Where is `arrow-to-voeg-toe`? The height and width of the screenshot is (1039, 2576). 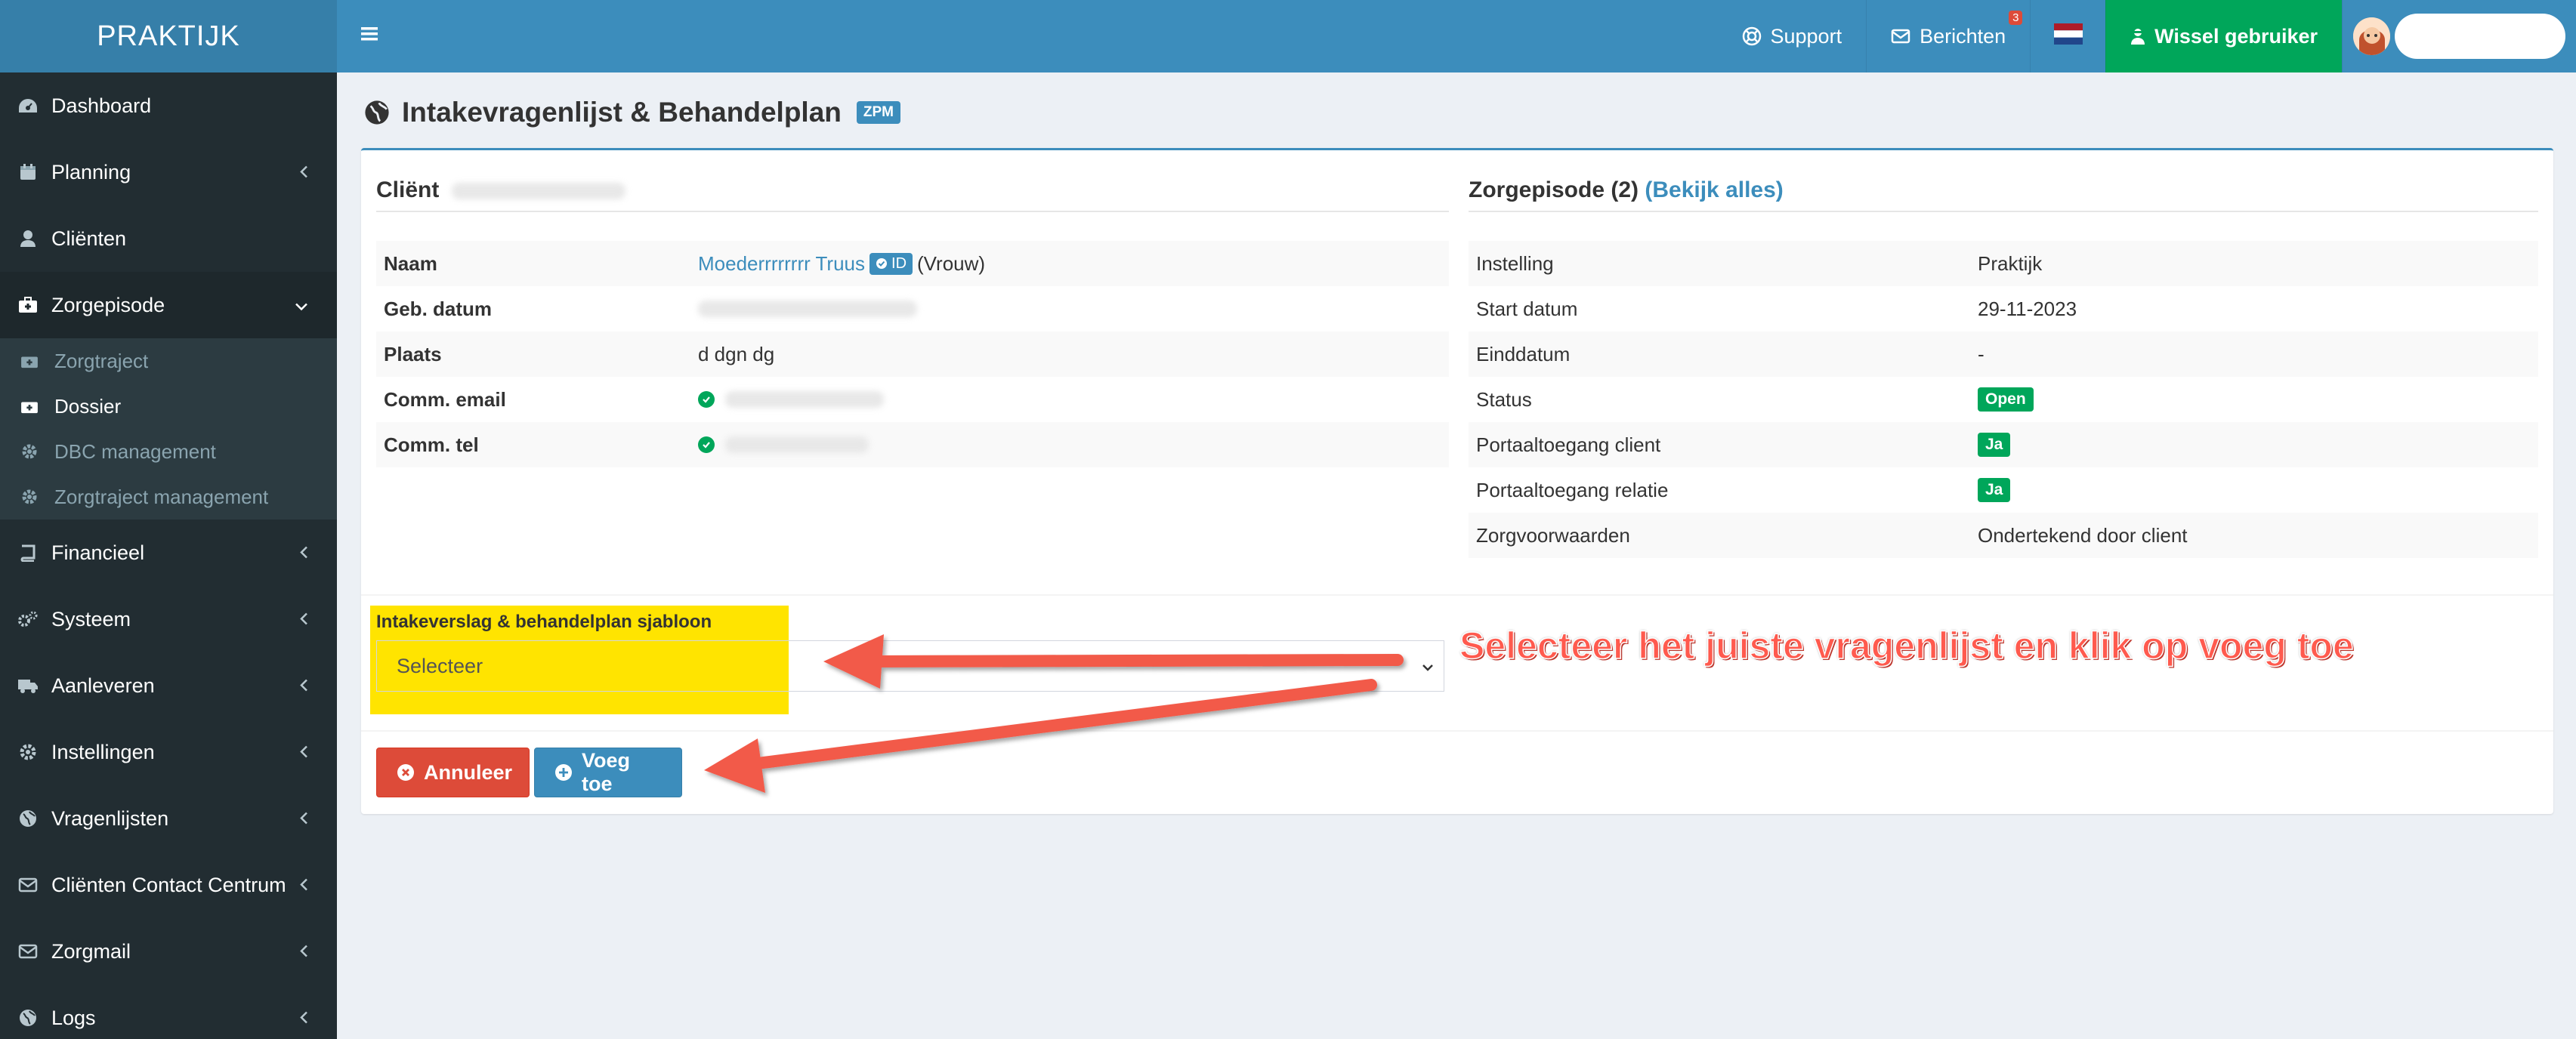 arrow-to-voeg-toe is located at coordinates (1040, 736).